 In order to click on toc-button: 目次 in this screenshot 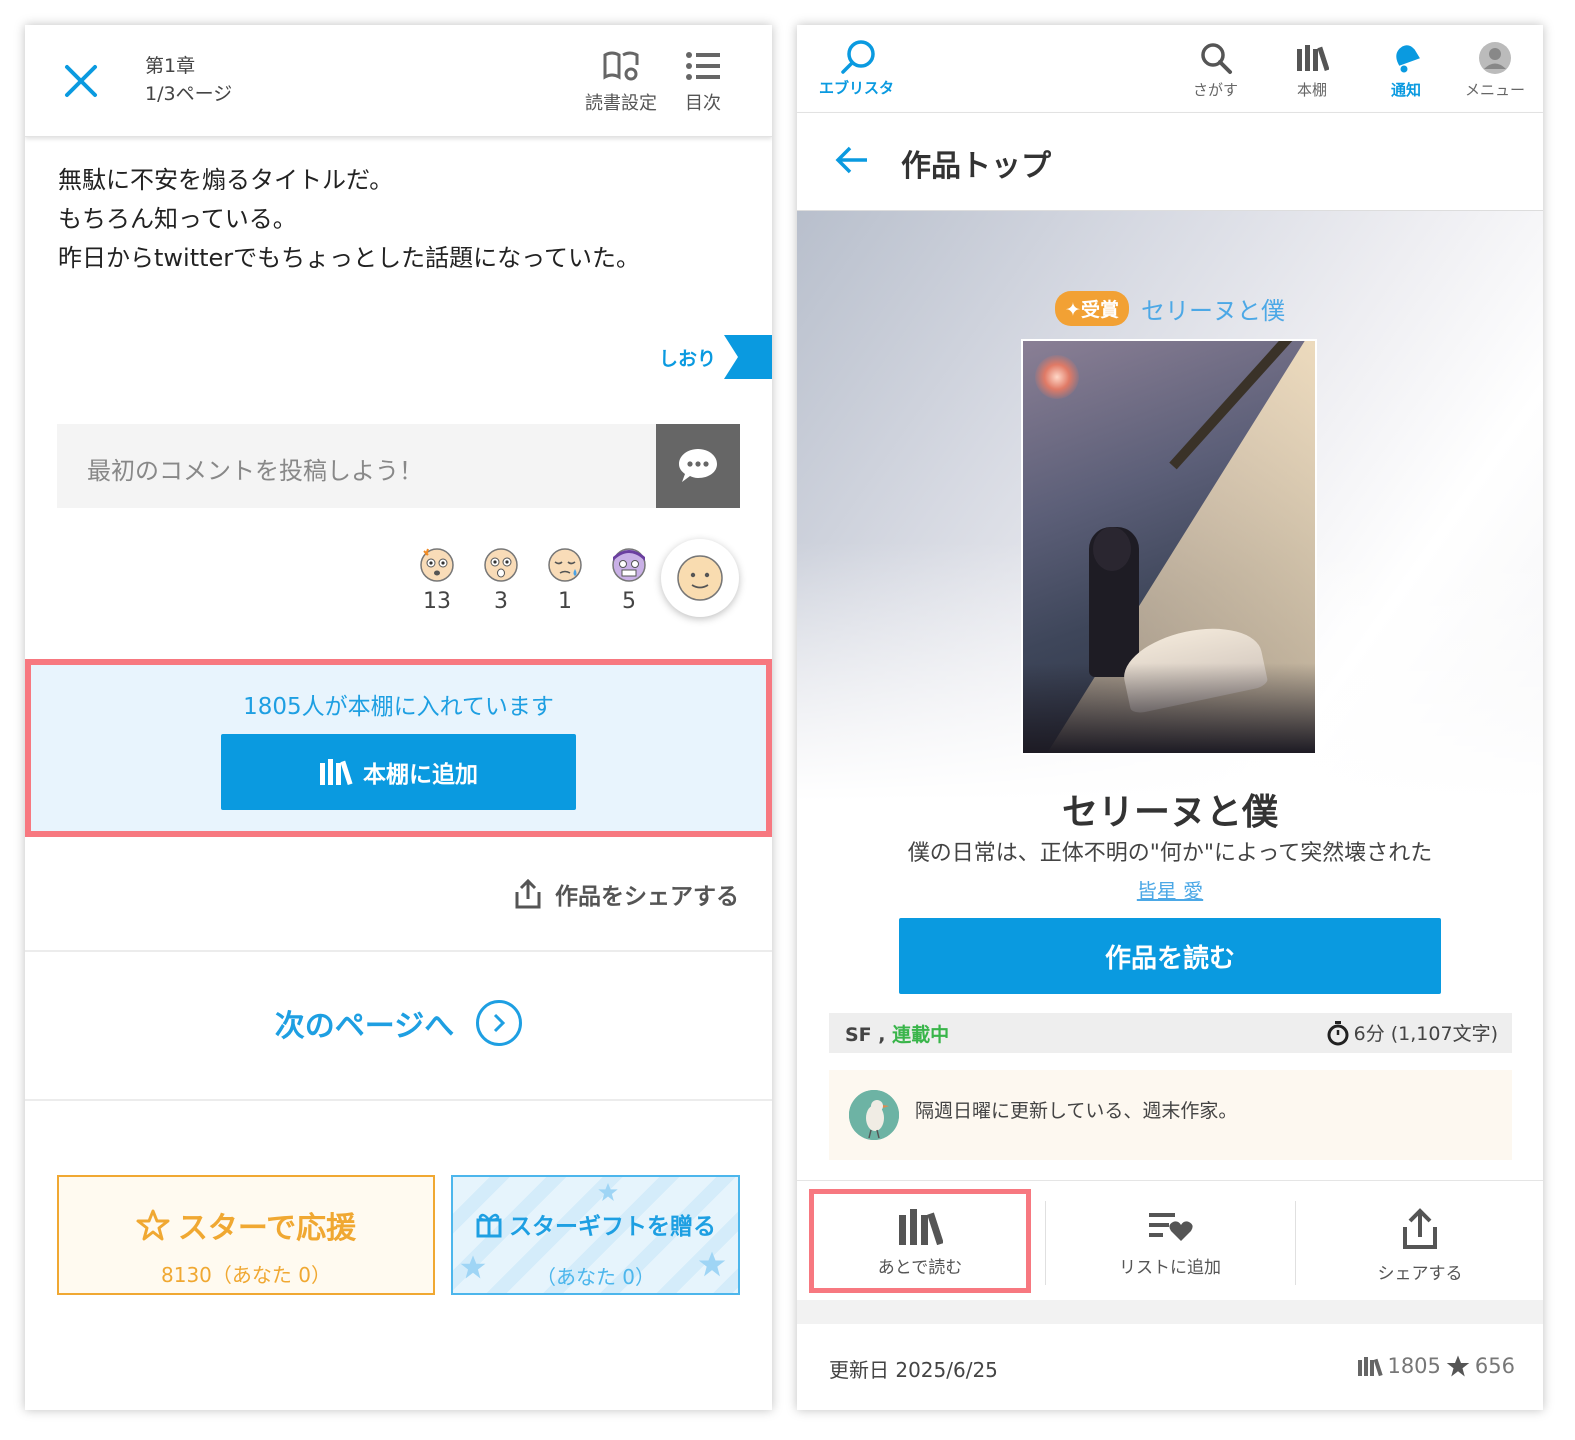, I will do `click(703, 82)`.